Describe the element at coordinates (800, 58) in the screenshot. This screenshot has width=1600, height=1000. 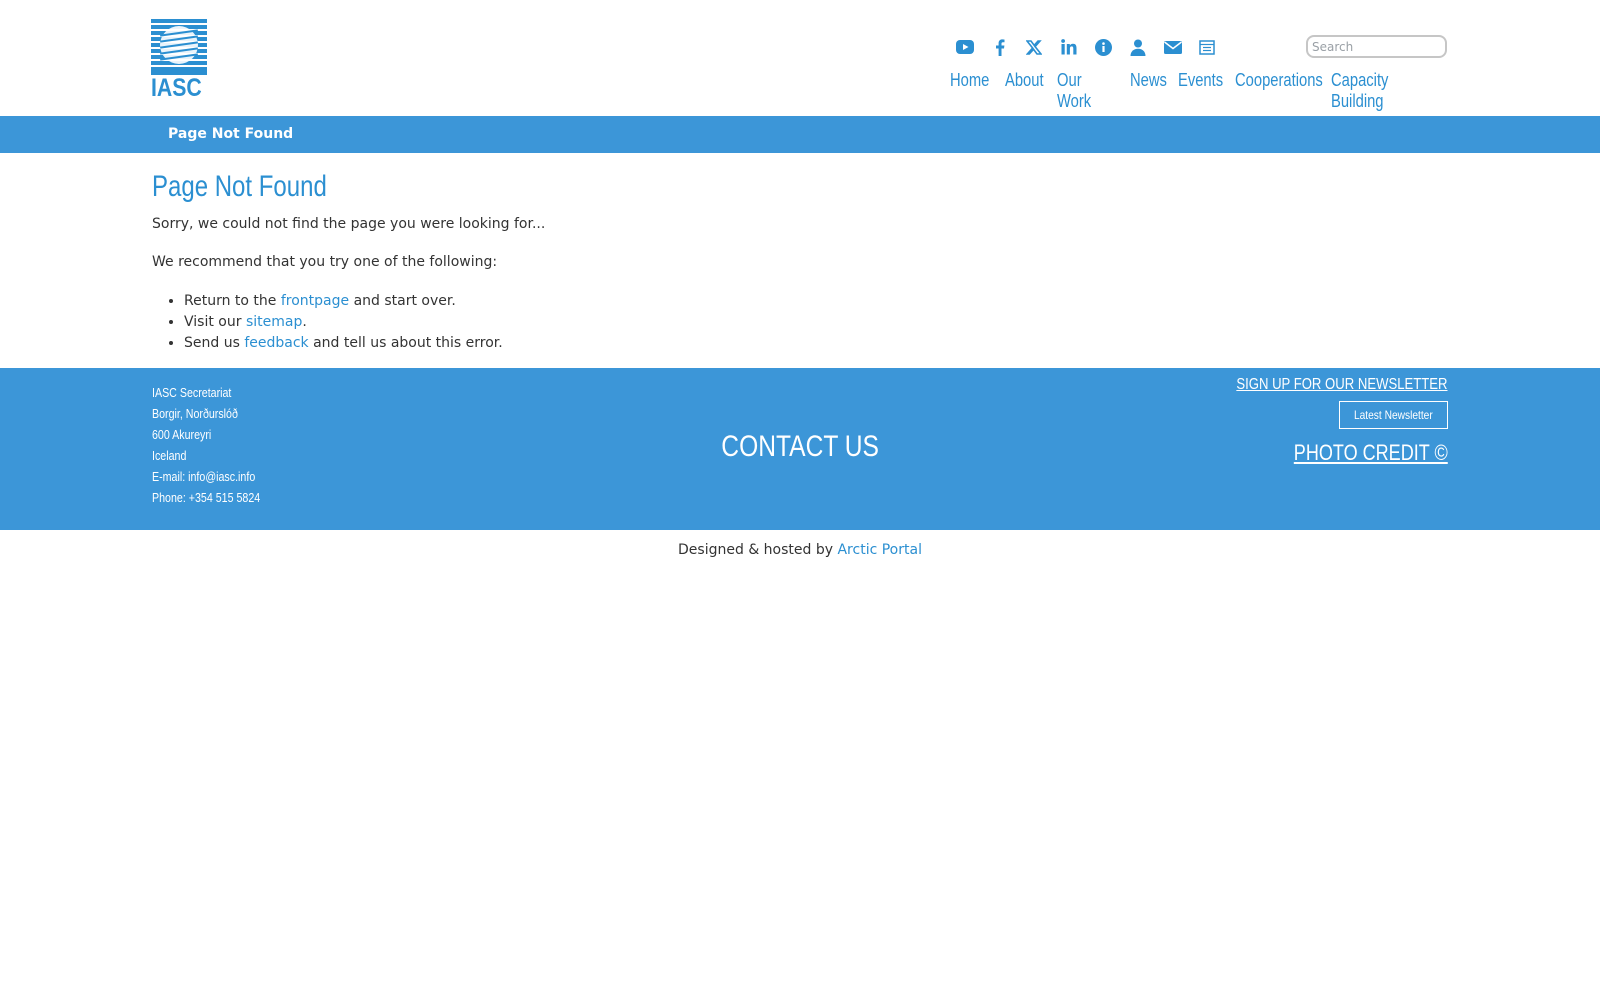
I see `site-header: IASC Home About Our Work News` at that location.